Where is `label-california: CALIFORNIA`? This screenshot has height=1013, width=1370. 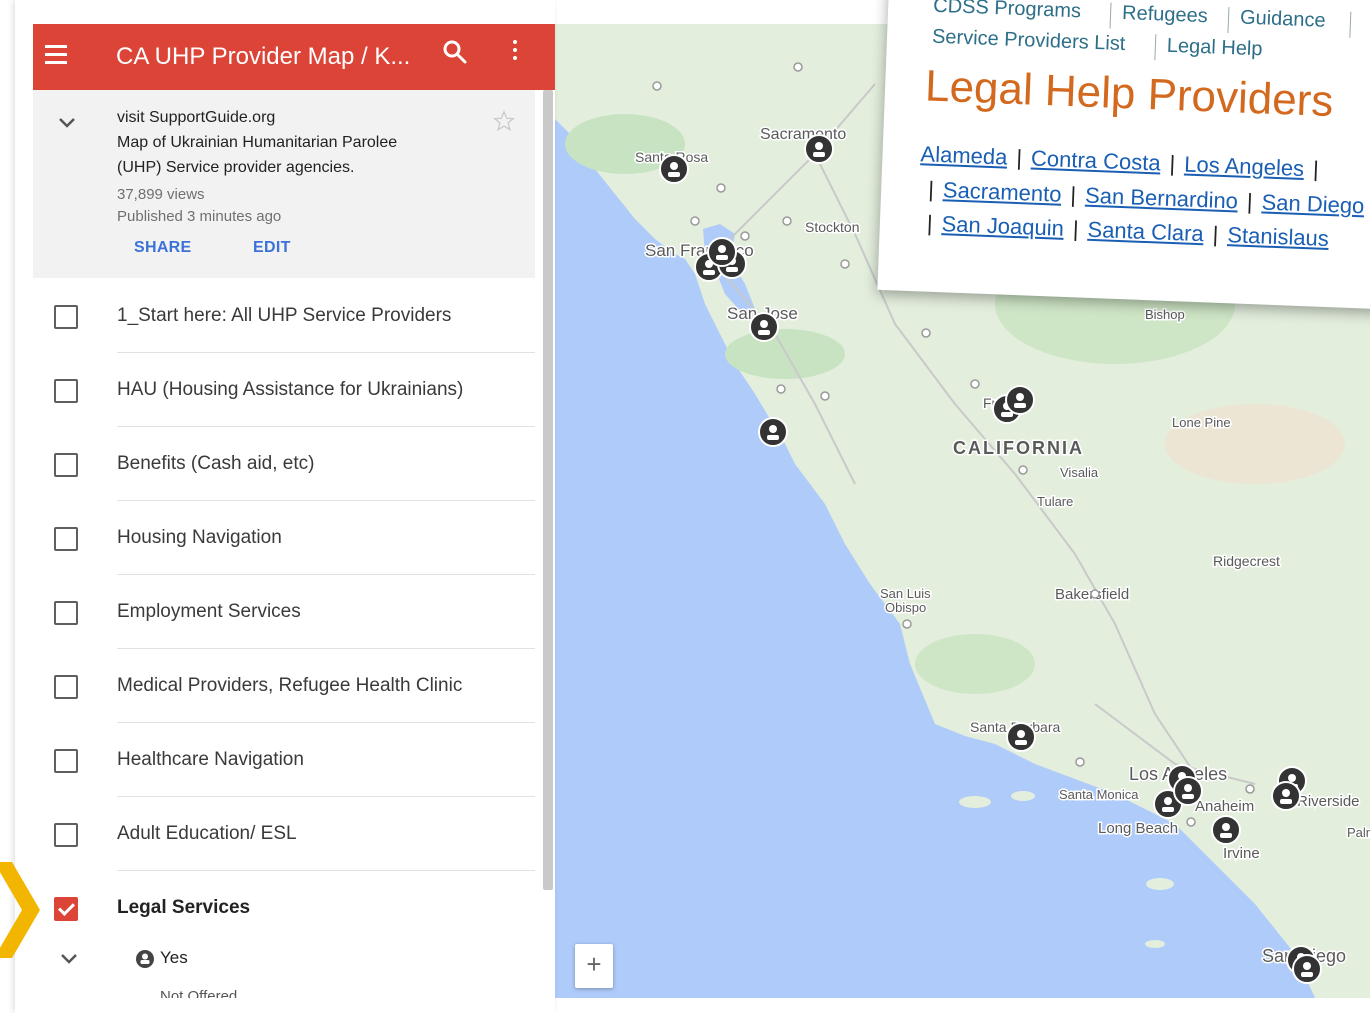
label-california: CALIFORNIA is located at coordinates (1018, 448).